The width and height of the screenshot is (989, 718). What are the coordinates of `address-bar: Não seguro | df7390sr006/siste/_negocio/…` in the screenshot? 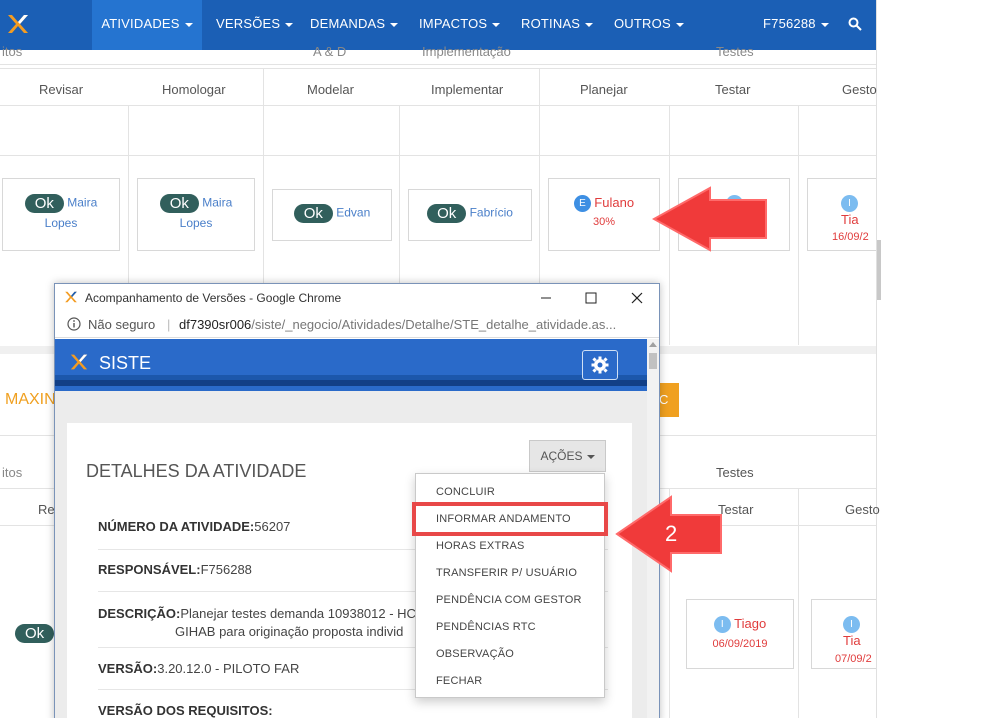 It's located at (357, 325).